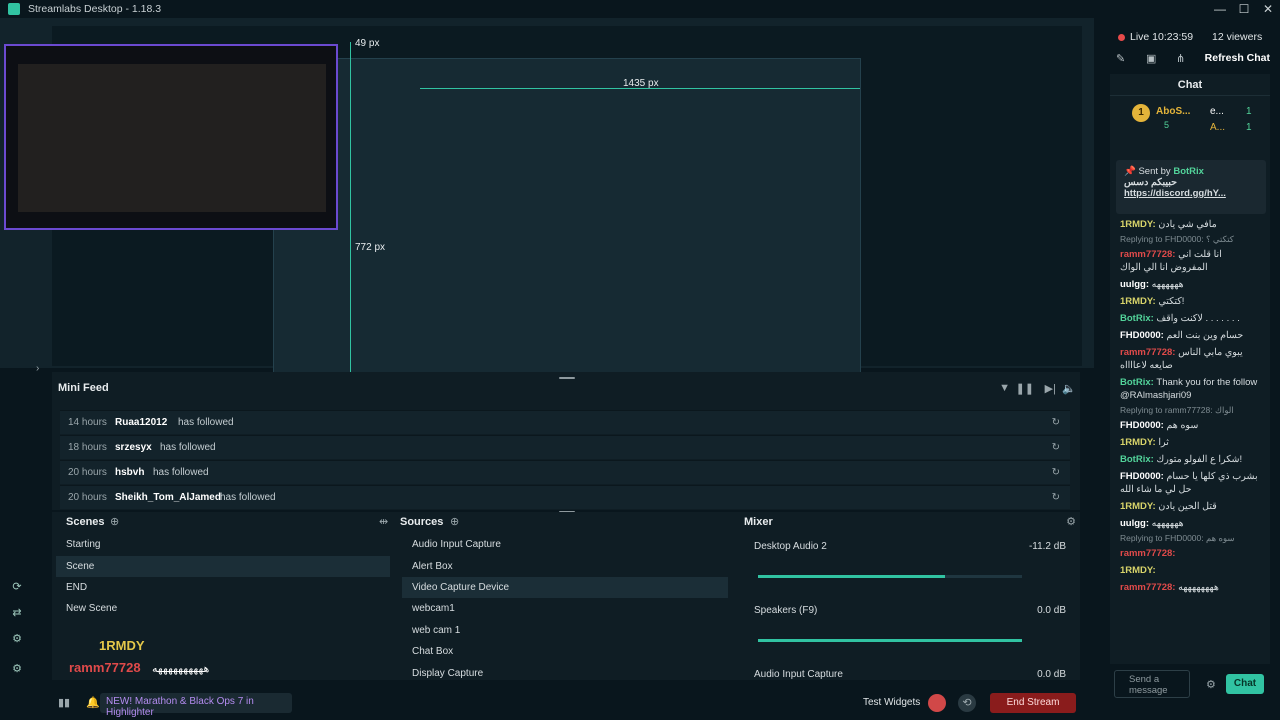 The image size is (1280, 720). Describe the element at coordinates (937, 703) in the screenshot. I see `test-widget-toggle` at that location.